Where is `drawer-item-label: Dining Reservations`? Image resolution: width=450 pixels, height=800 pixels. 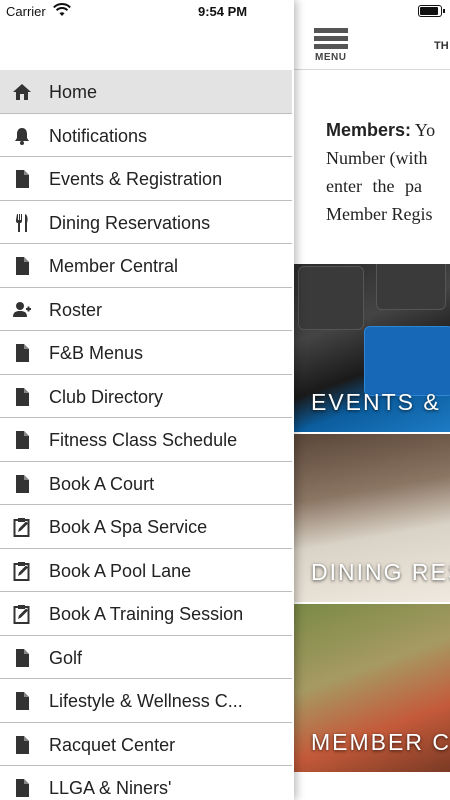 drawer-item-label: Dining Reservations is located at coordinates (130, 222).